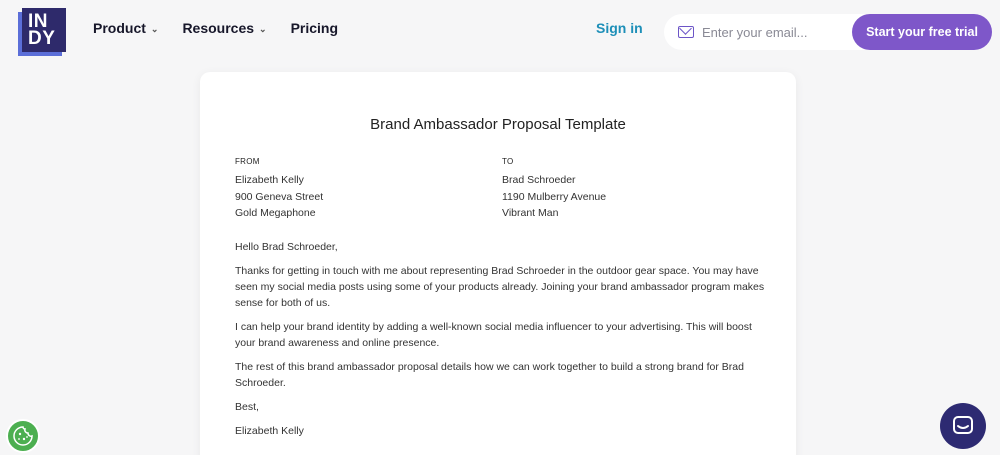  I want to click on sign-off: Best,, so click(247, 407).